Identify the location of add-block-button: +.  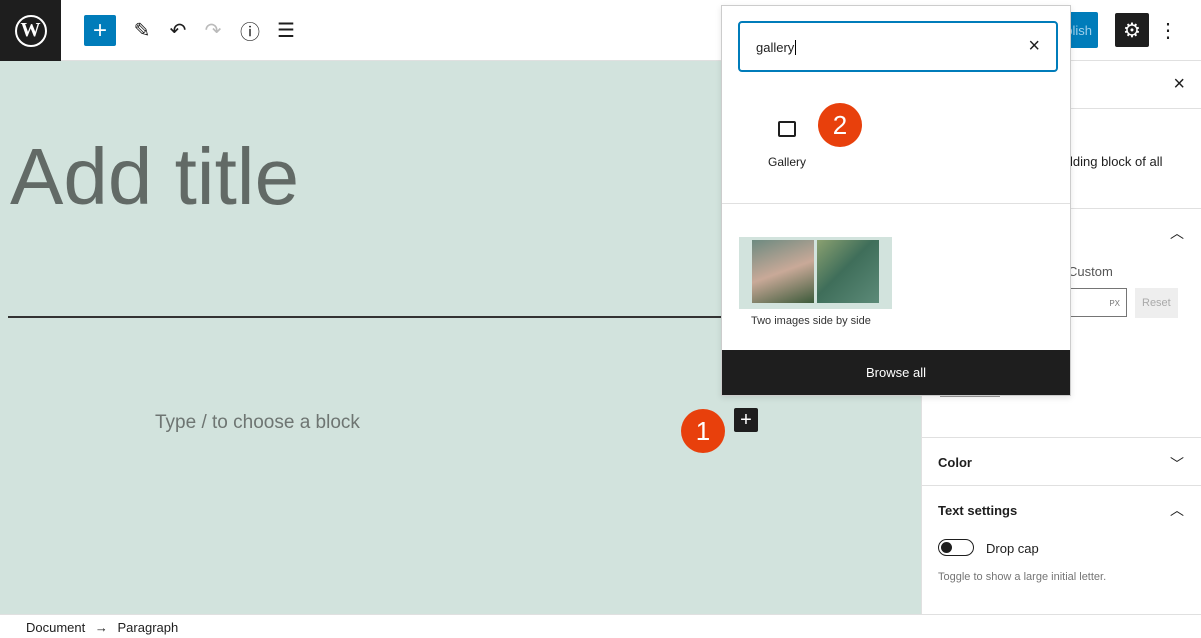
(100, 30).